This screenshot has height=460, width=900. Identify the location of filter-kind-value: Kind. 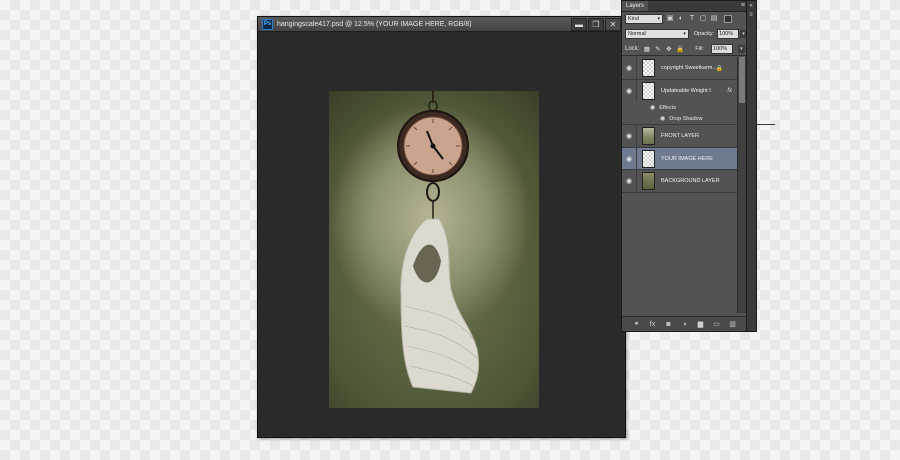
(634, 18).